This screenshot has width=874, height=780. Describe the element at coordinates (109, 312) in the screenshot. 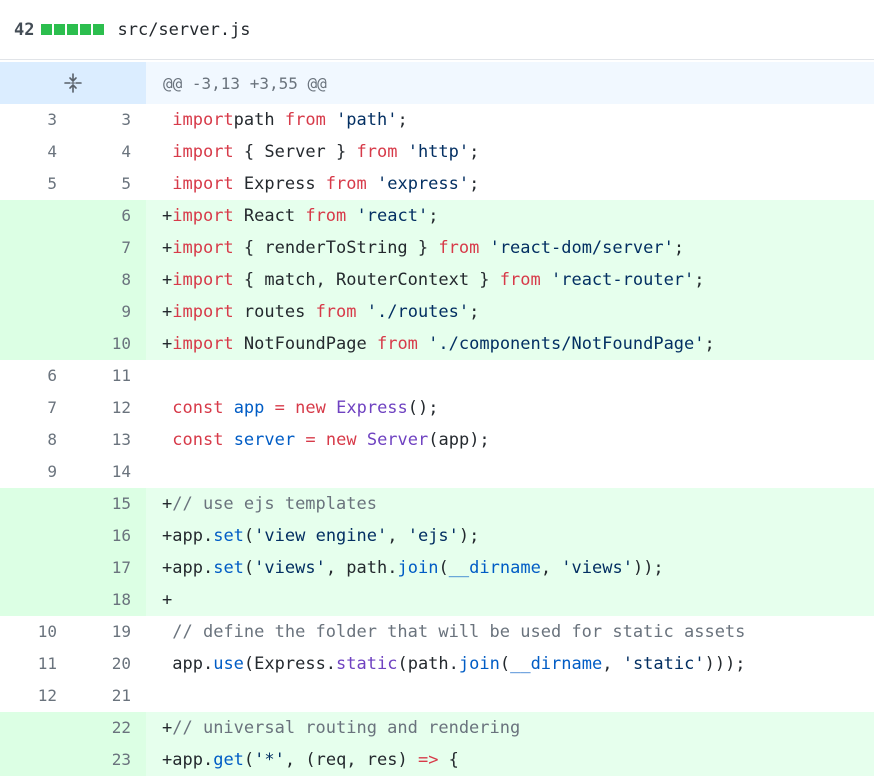

I see `new-line-number: 9` at that location.